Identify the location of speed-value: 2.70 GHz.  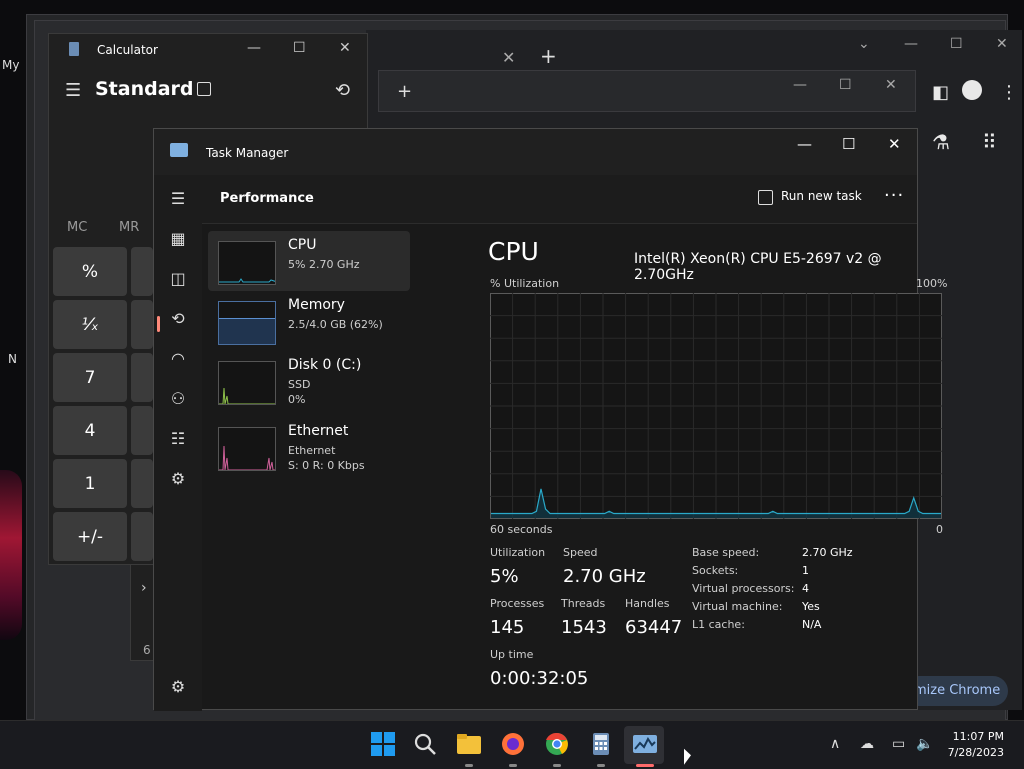
(604, 576).